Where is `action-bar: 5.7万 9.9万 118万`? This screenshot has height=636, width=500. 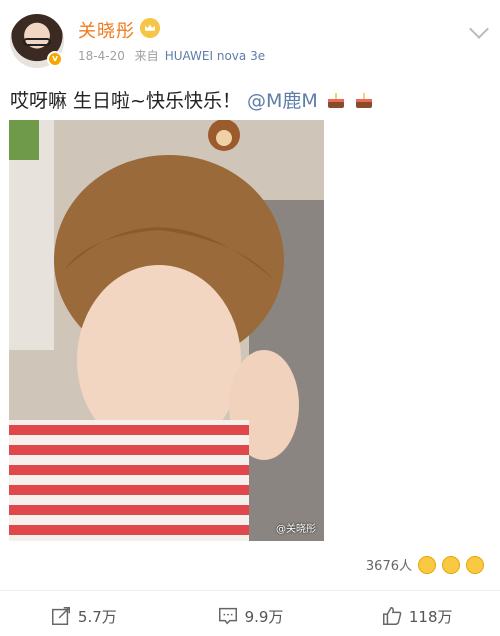 action-bar: 5.7万 9.9万 118万 is located at coordinates (250, 616).